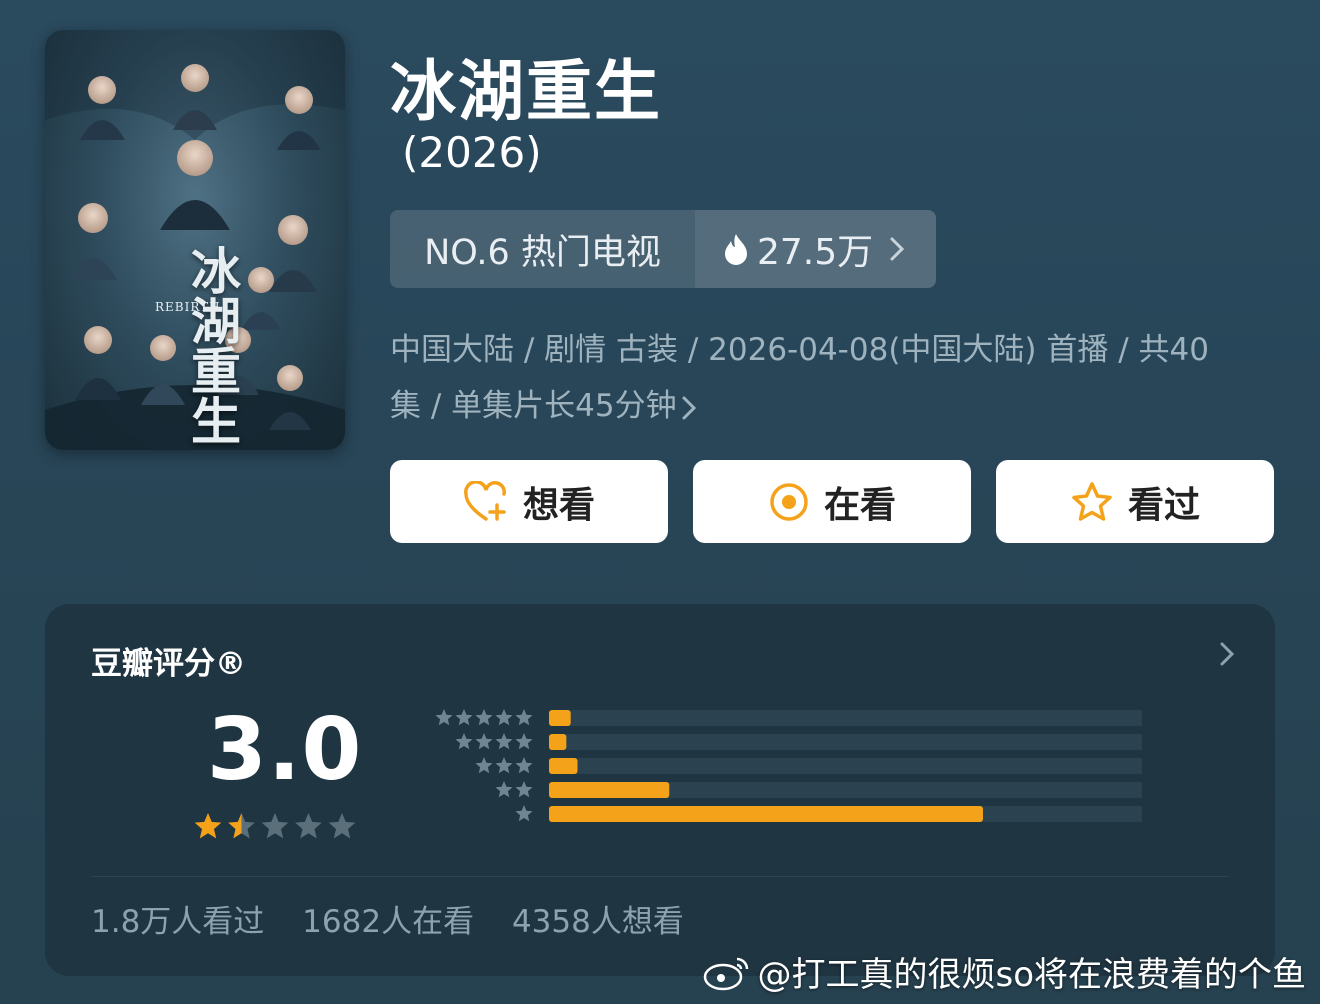  Describe the element at coordinates (388, 922) in the screenshot. I see `watching-count: 1682人在看` at that location.